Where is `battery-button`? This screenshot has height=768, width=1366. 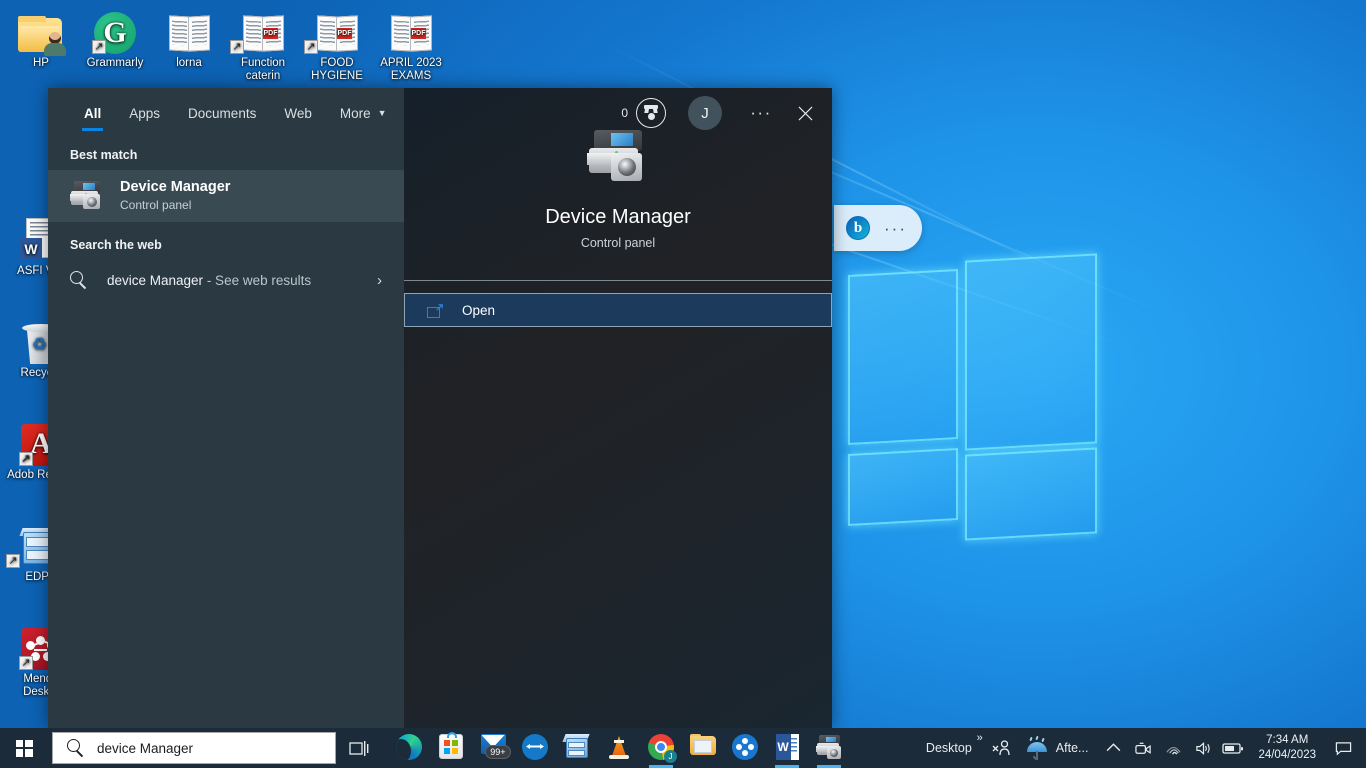 battery-button is located at coordinates (1233, 748).